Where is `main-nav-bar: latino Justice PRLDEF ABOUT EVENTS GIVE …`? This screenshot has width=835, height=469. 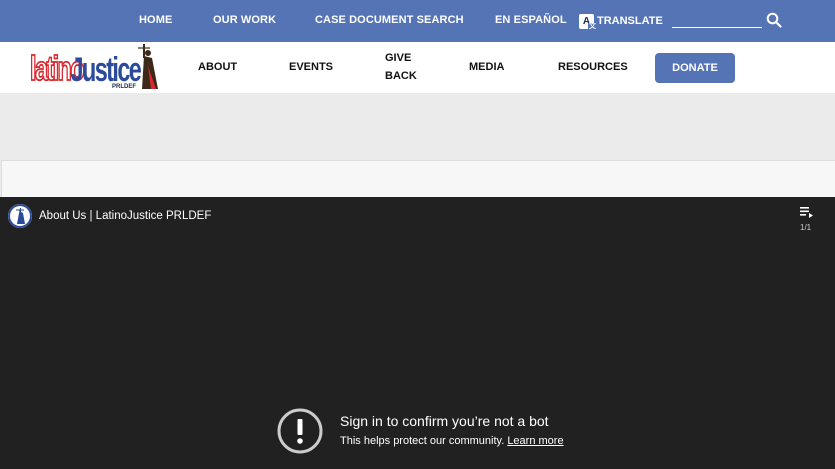 main-nav-bar: latino Justice PRLDEF ABOUT EVENTS GIVE … is located at coordinates (417, 67).